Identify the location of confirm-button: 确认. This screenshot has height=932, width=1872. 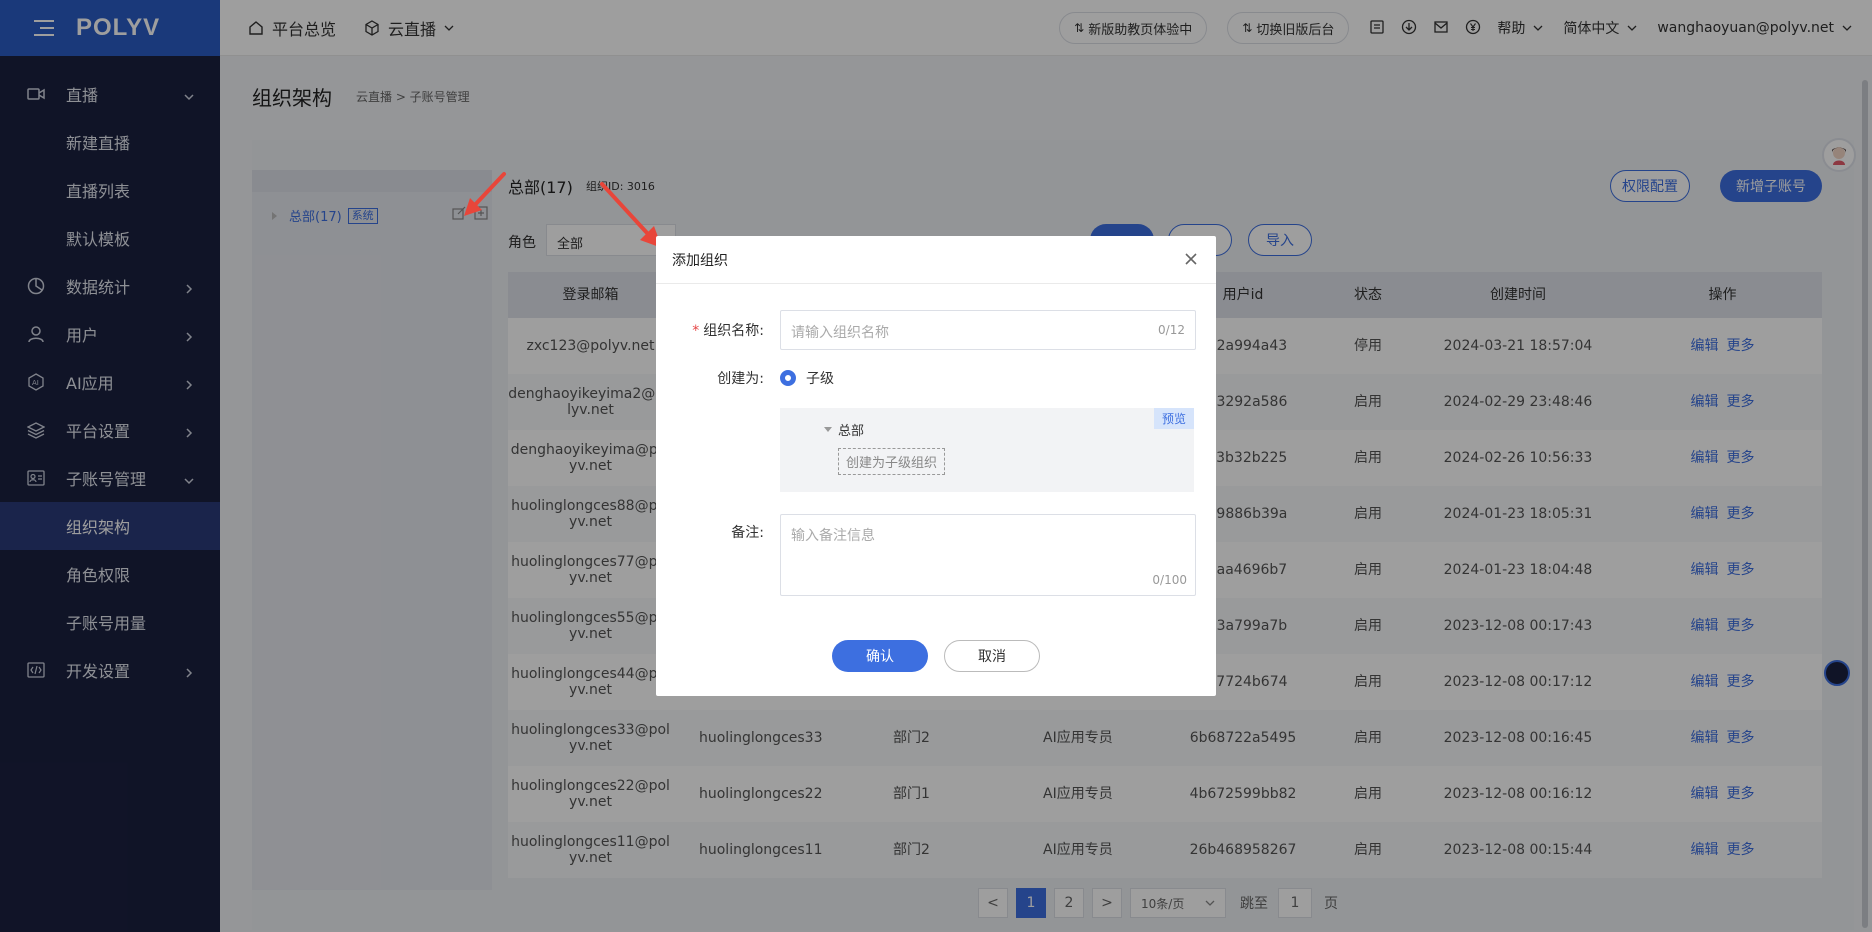
(880, 656).